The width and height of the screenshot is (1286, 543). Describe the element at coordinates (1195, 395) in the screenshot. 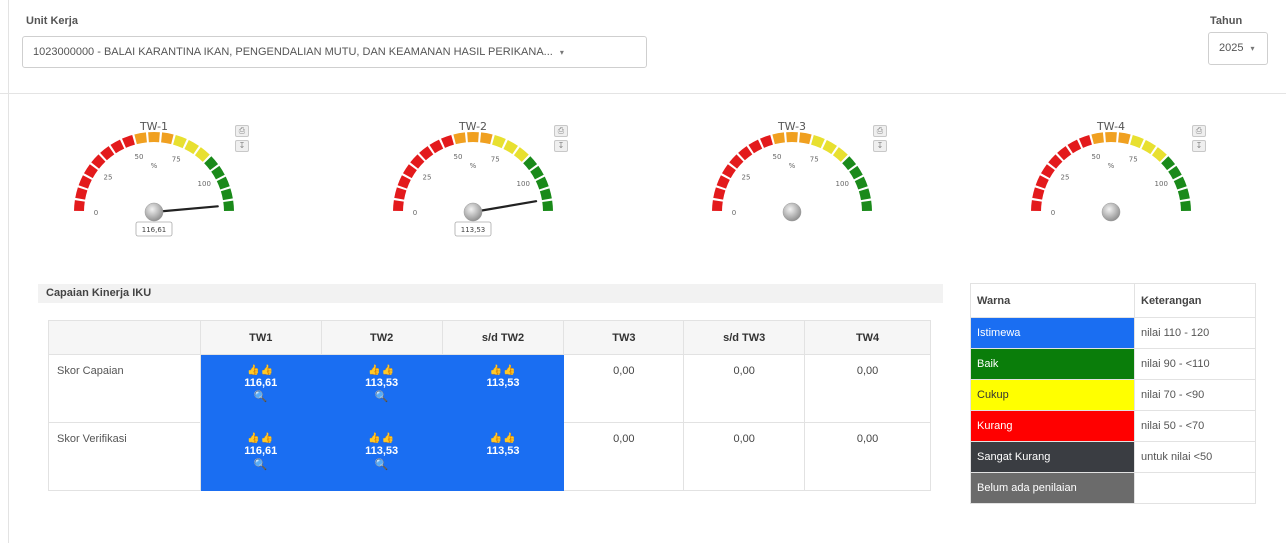

I see `legend-description: nilai 70 - <90` at that location.